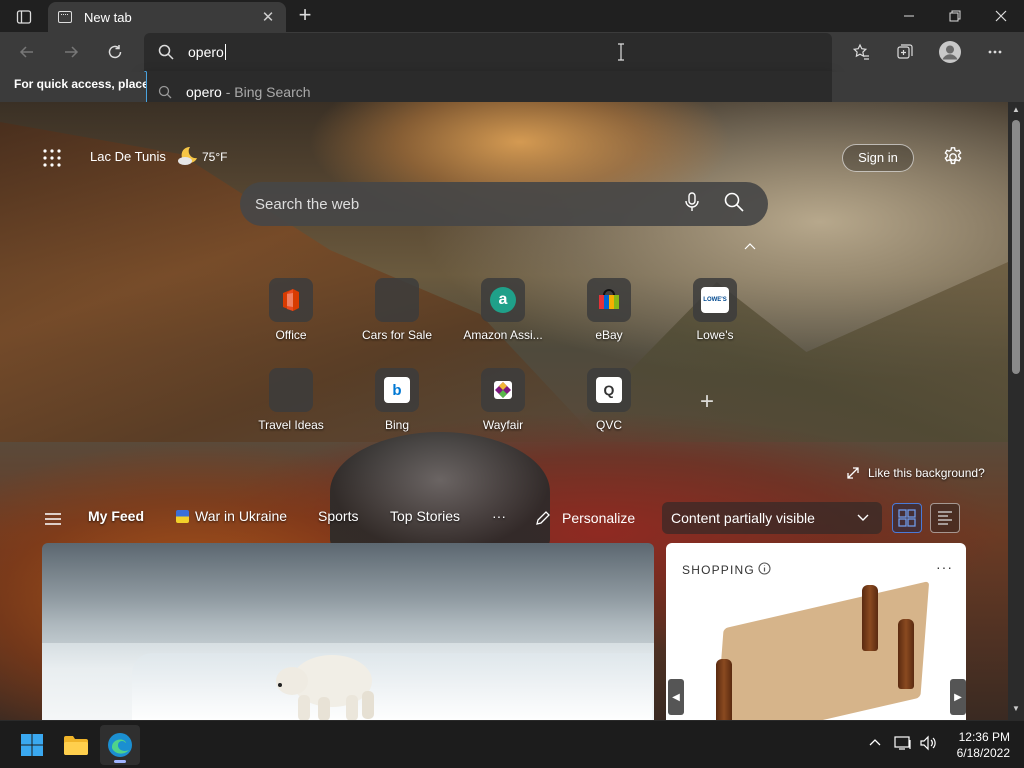  What do you see at coordinates (397, 335) in the screenshot?
I see `tile-label: Cars for Sale` at bounding box center [397, 335].